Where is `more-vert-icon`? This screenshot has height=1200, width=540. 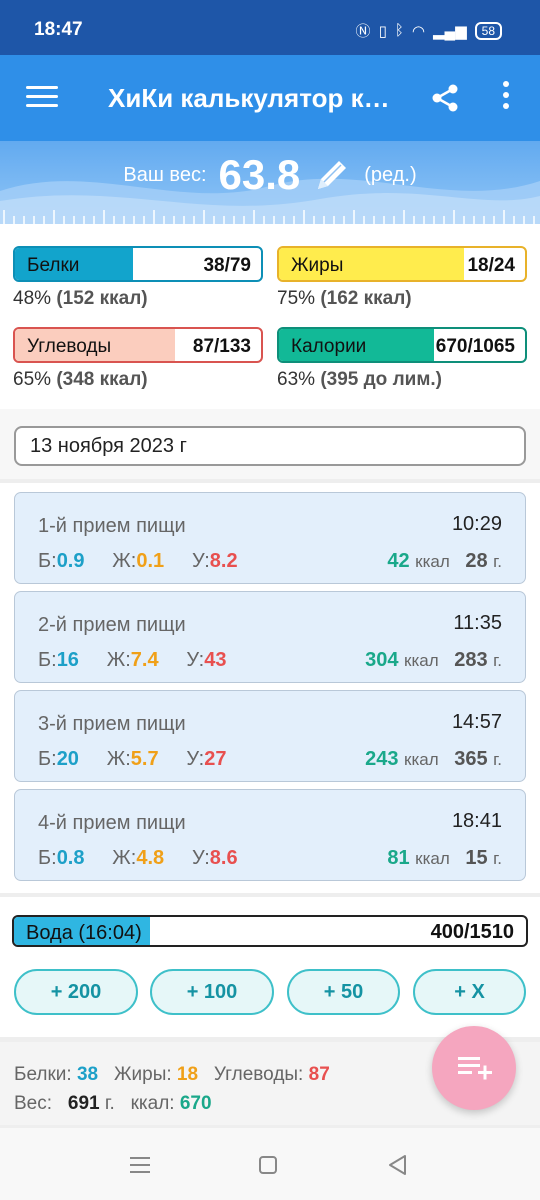
more-vert-icon is located at coordinates (506, 98).